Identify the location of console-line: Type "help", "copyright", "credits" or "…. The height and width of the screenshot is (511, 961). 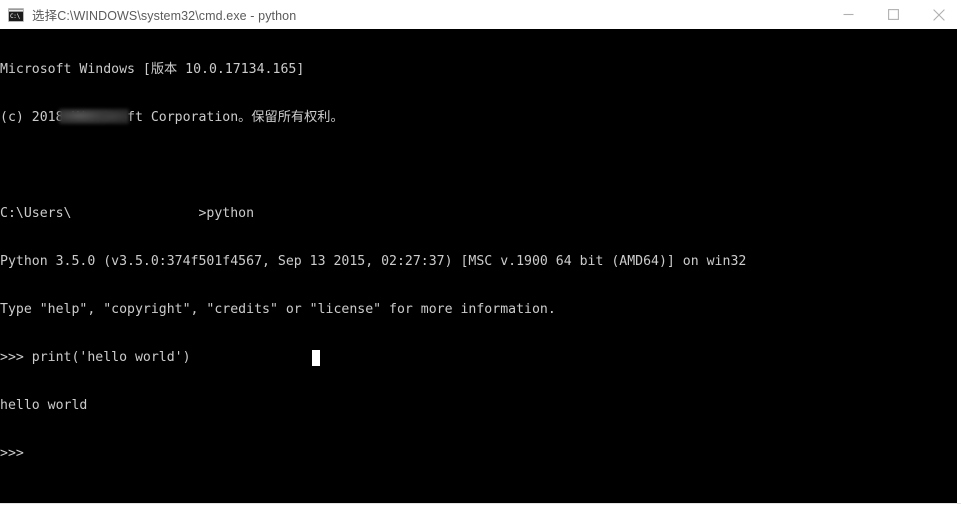
(278, 309).